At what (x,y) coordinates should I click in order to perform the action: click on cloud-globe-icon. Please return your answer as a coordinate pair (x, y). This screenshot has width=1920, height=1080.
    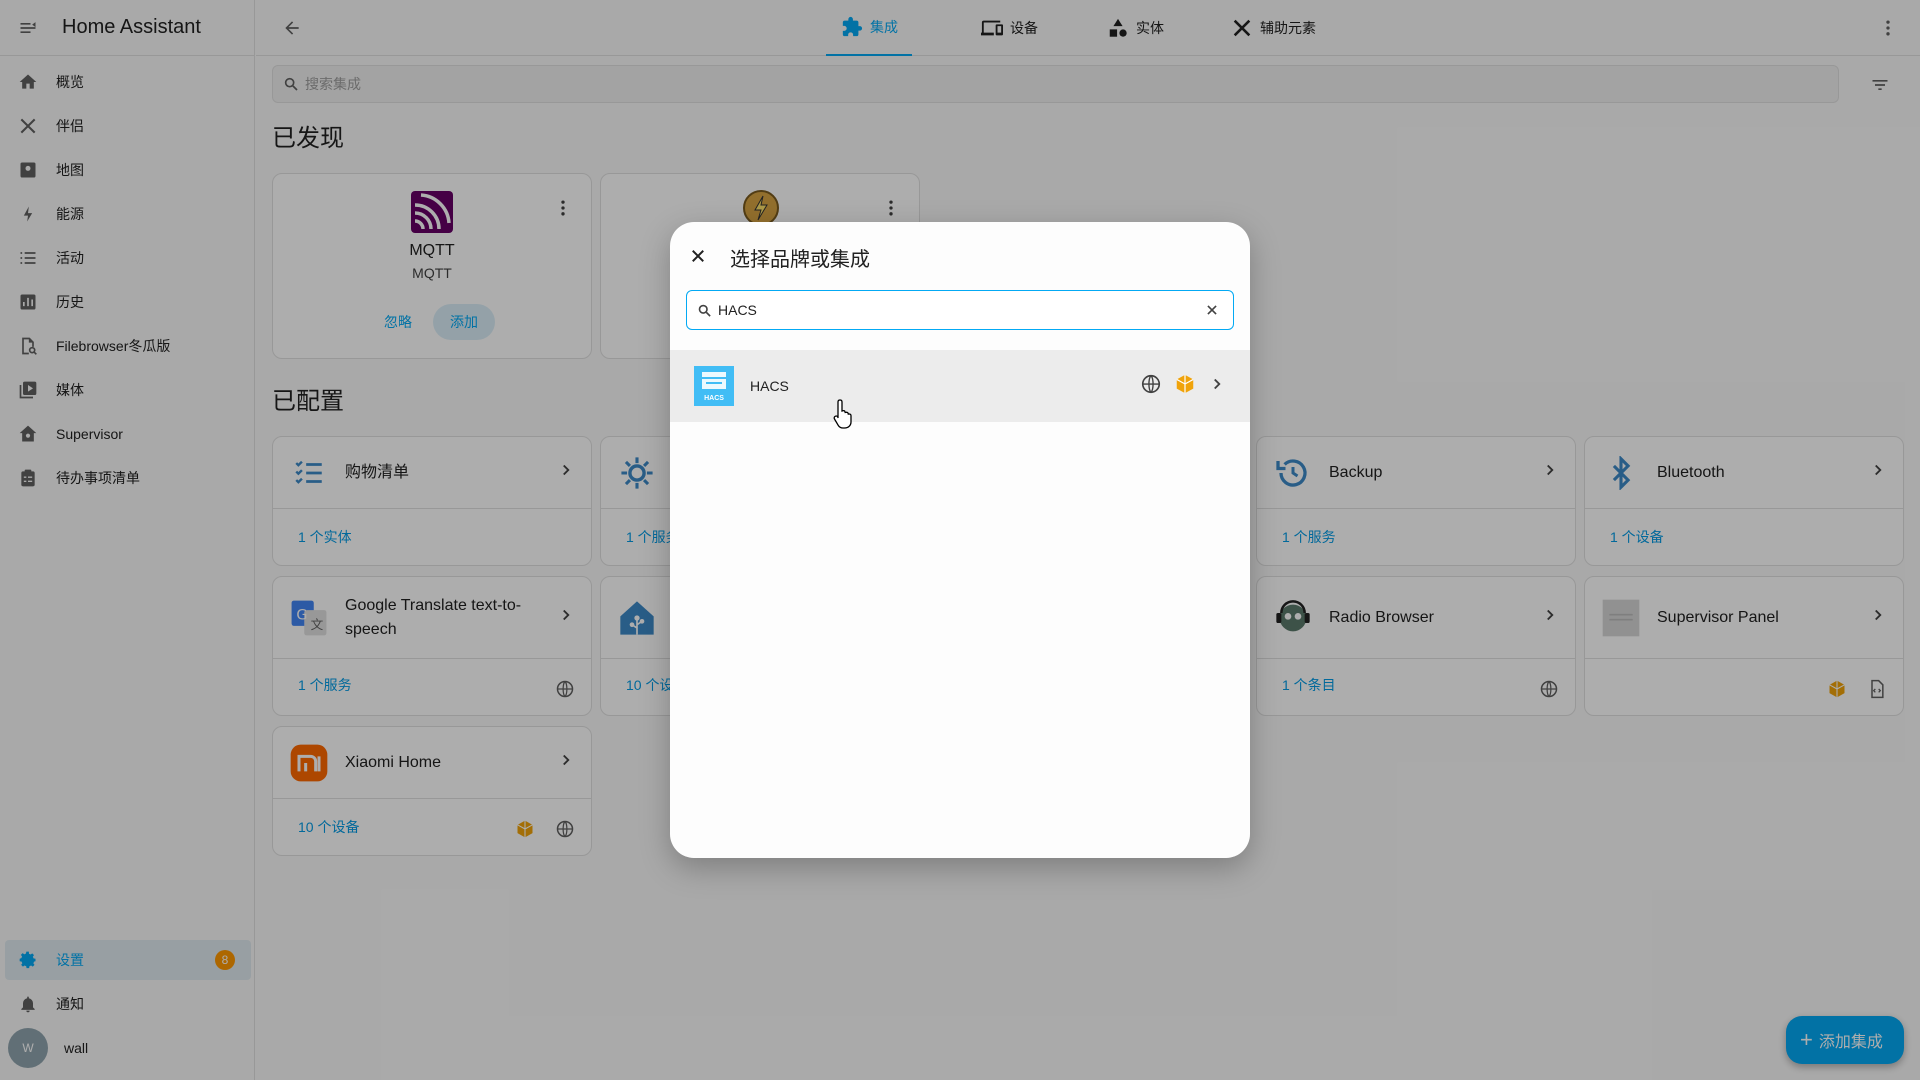
    Looking at the image, I should click on (1151, 386).